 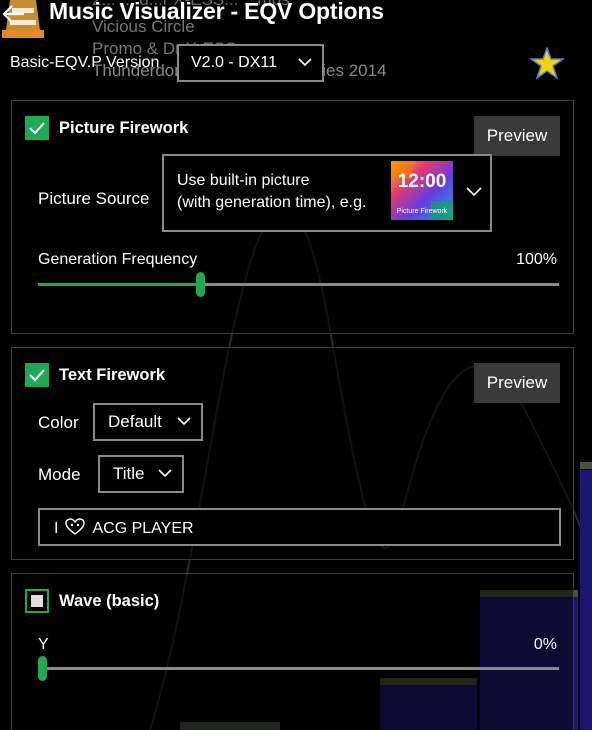 What do you see at coordinates (112, 375) in the screenshot?
I see `text-firework-label: Text Firework` at bounding box center [112, 375].